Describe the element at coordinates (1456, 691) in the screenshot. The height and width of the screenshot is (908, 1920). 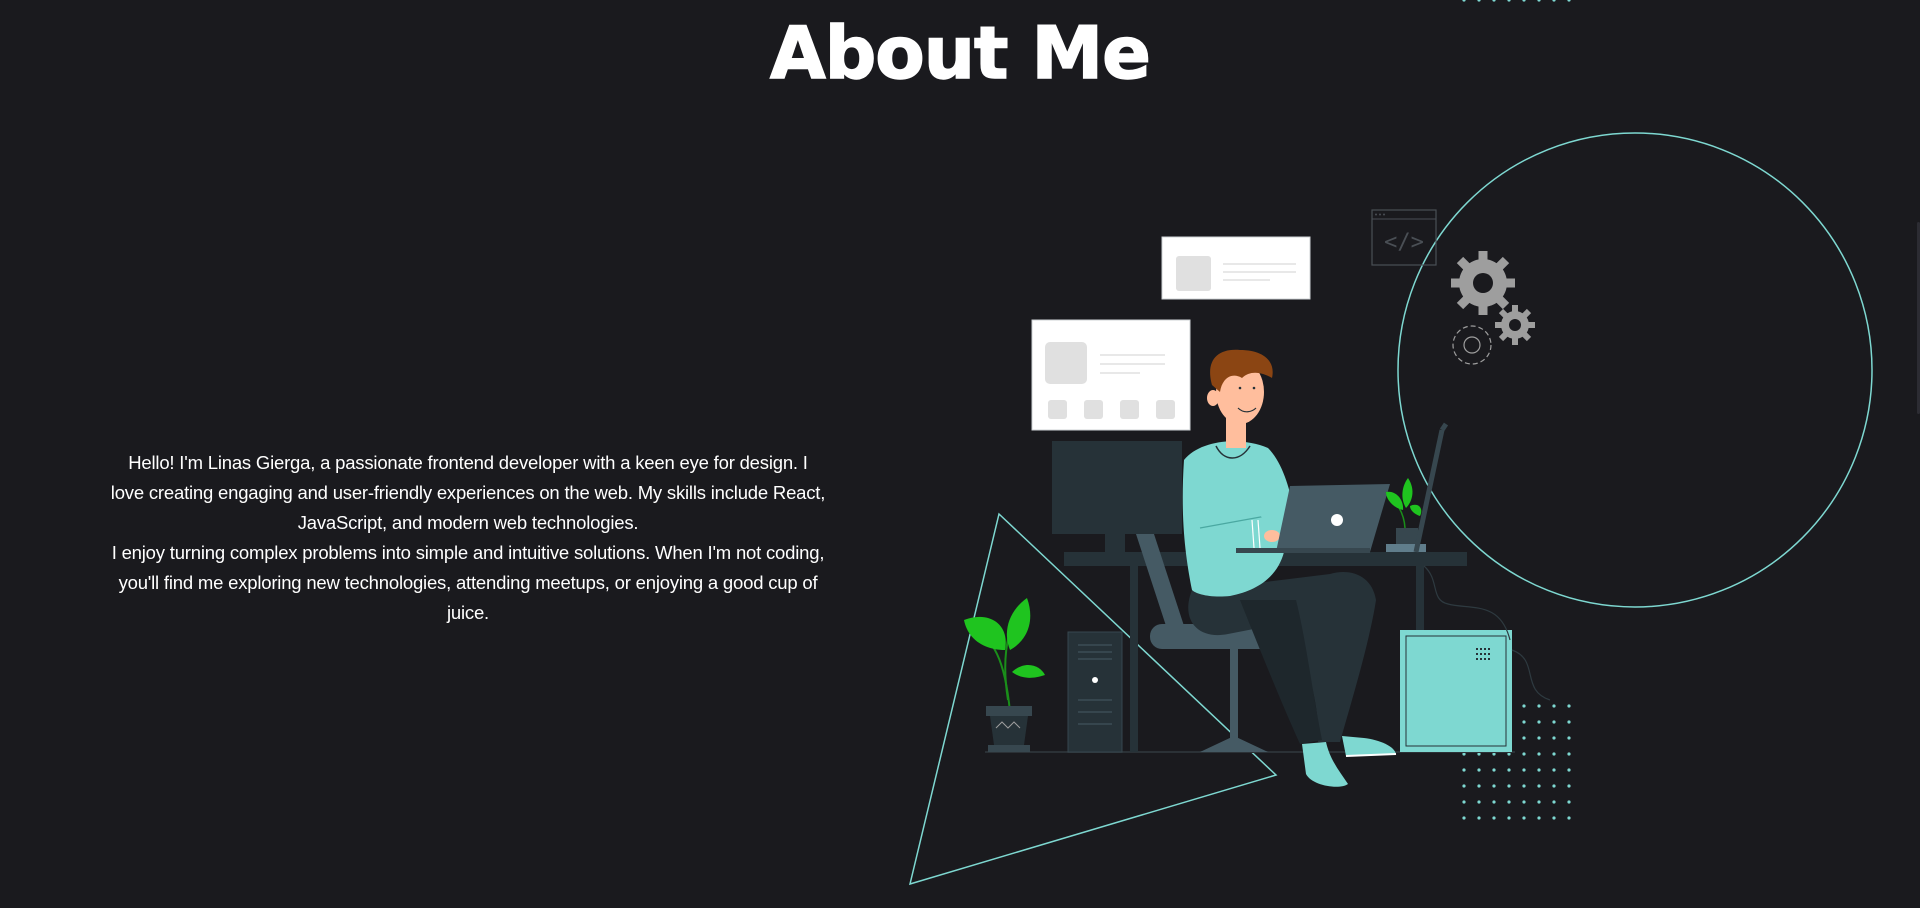
I see `cabinet-icon` at that location.